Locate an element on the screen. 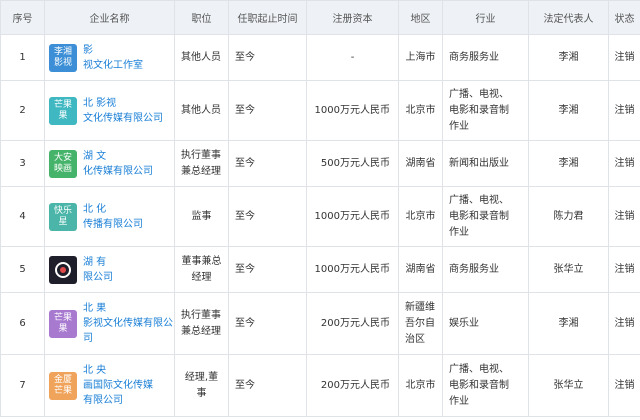 The height and width of the screenshot is (420, 640). header-capital: 注册资本 is located at coordinates (352, 17).